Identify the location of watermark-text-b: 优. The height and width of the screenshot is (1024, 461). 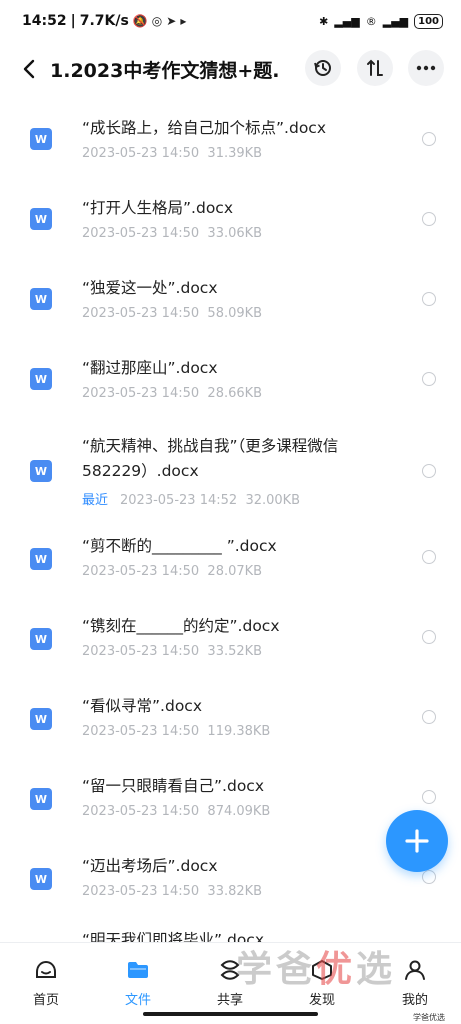
(336, 969).